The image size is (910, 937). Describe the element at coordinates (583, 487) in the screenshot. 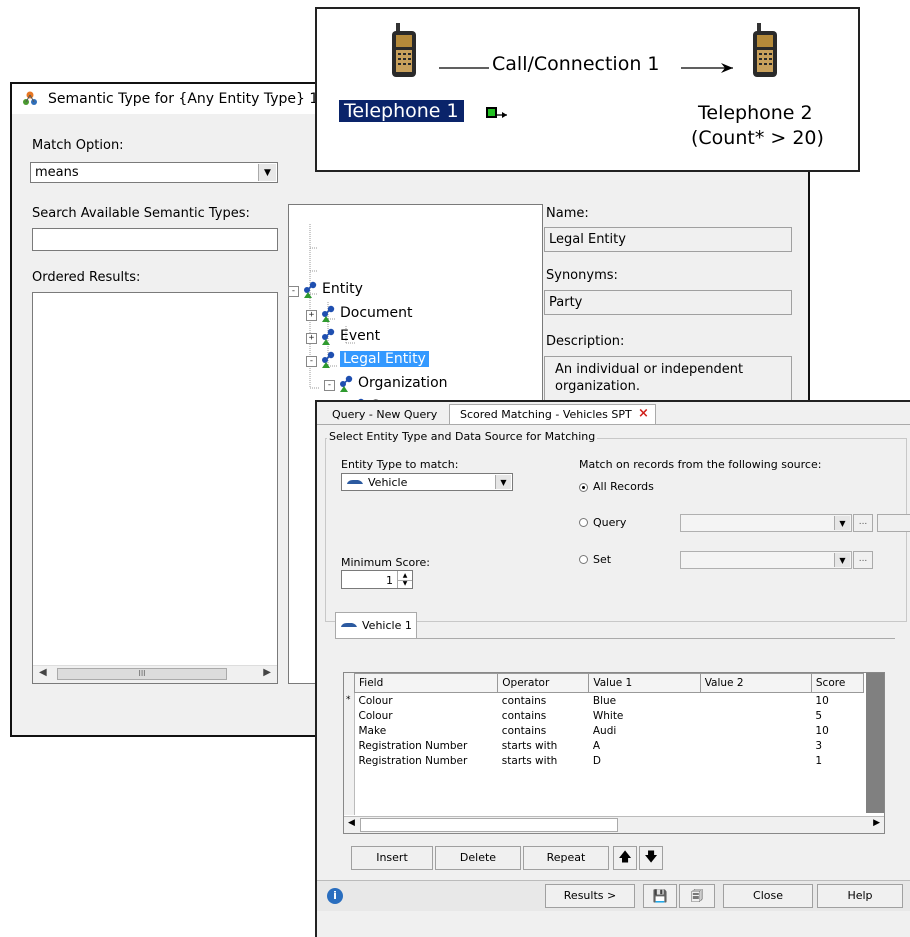

I see `radio-all-records` at that location.